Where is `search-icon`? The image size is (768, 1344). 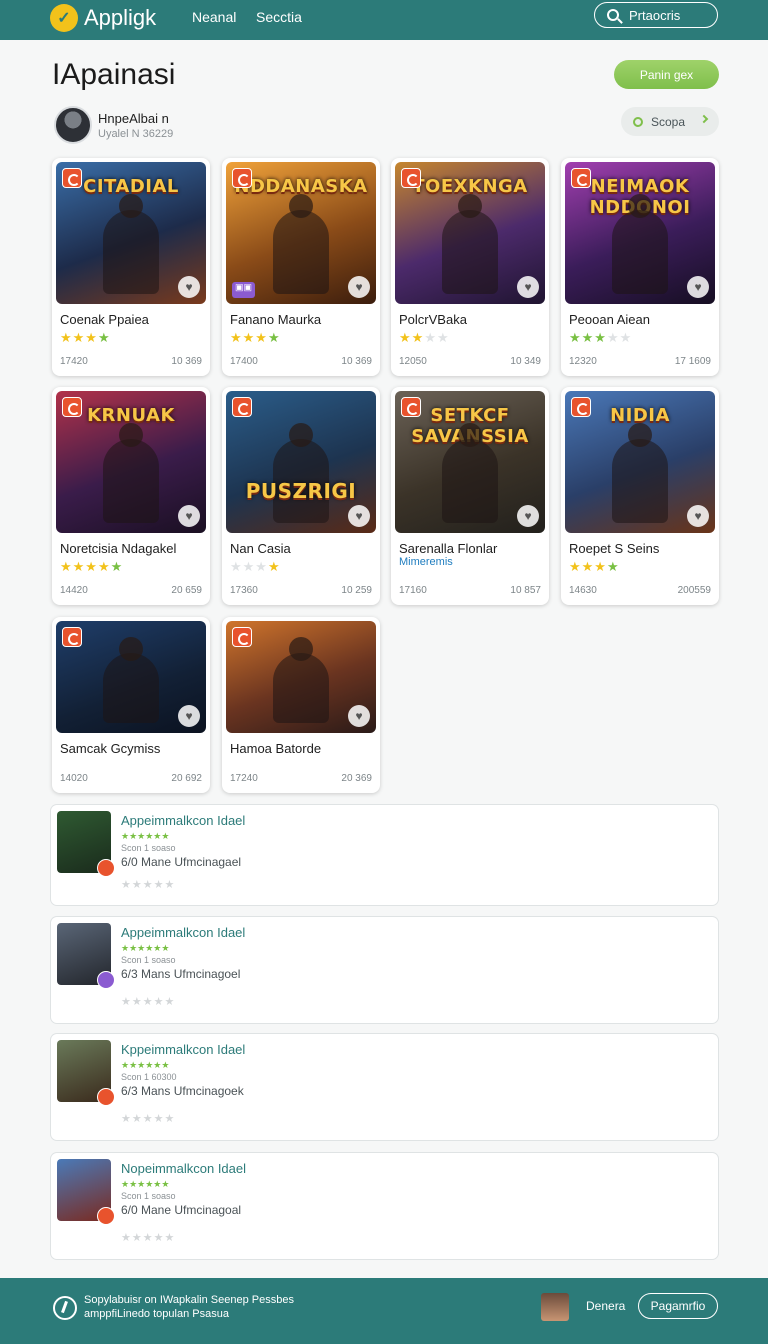
search-icon is located at coordinates (613, 15).